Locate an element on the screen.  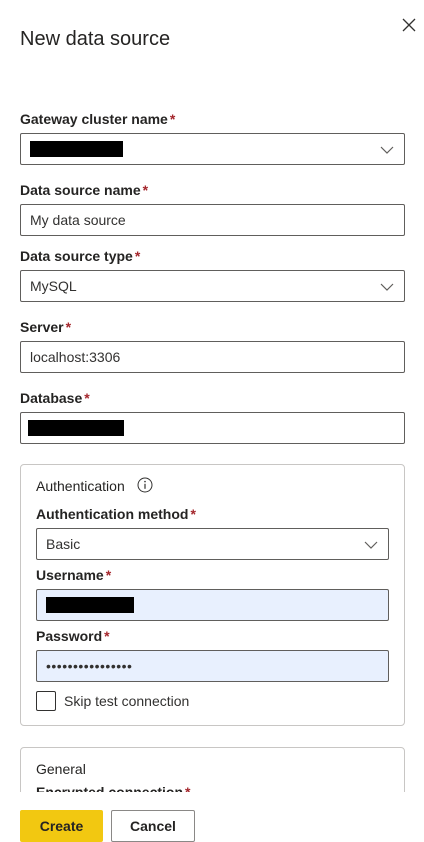
close-button is located at coordinates (409, 25).